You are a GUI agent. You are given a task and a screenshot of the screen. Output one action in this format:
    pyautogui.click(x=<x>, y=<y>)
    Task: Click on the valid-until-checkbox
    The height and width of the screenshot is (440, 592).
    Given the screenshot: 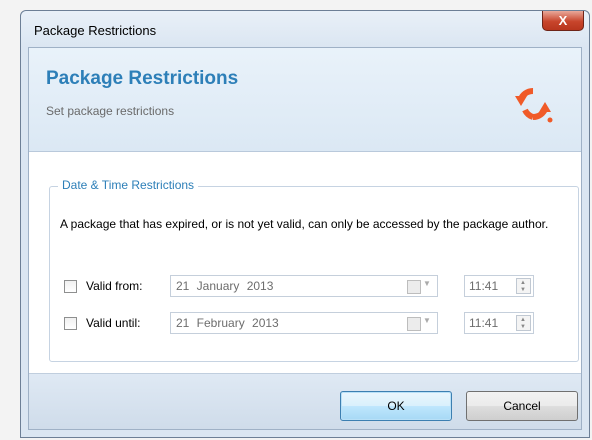 What is the action you would take?
    pyautogui.click(x=70, y=323)
    